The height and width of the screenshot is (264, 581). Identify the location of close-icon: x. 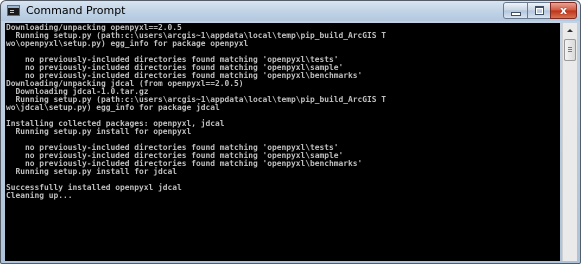
(563, 10).